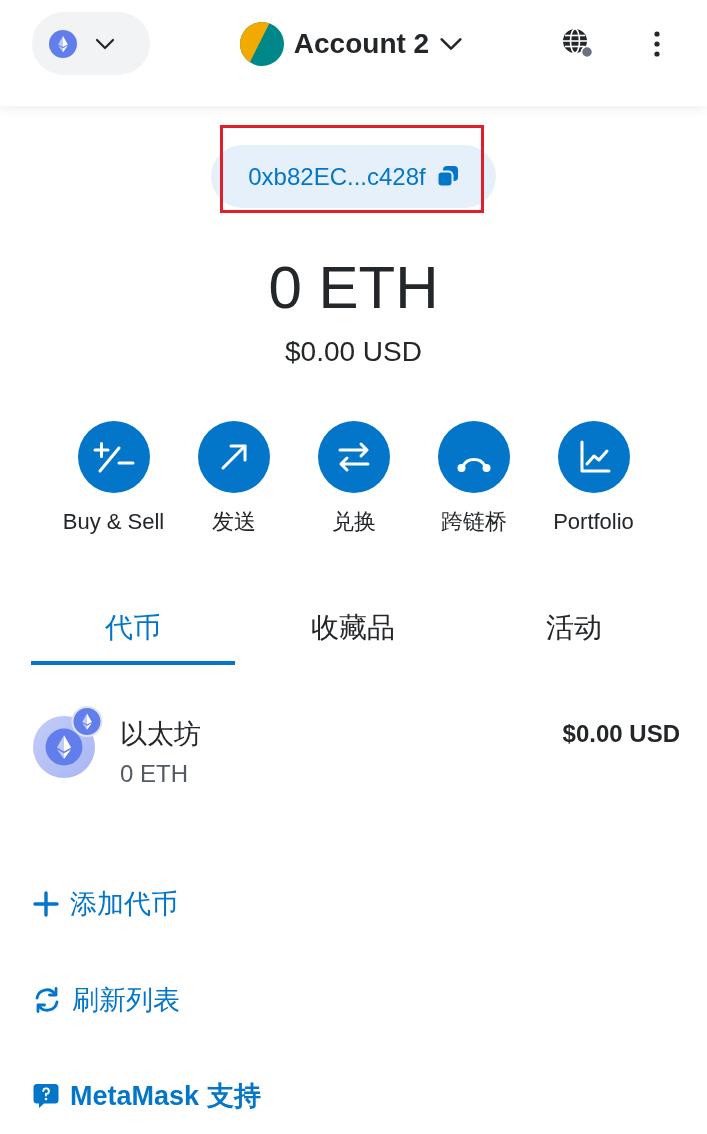  What do you see at coordinates (353, 288) in the screenshot?
I see `balance-amount: 0 ETH` at bounding box center [353, 288].